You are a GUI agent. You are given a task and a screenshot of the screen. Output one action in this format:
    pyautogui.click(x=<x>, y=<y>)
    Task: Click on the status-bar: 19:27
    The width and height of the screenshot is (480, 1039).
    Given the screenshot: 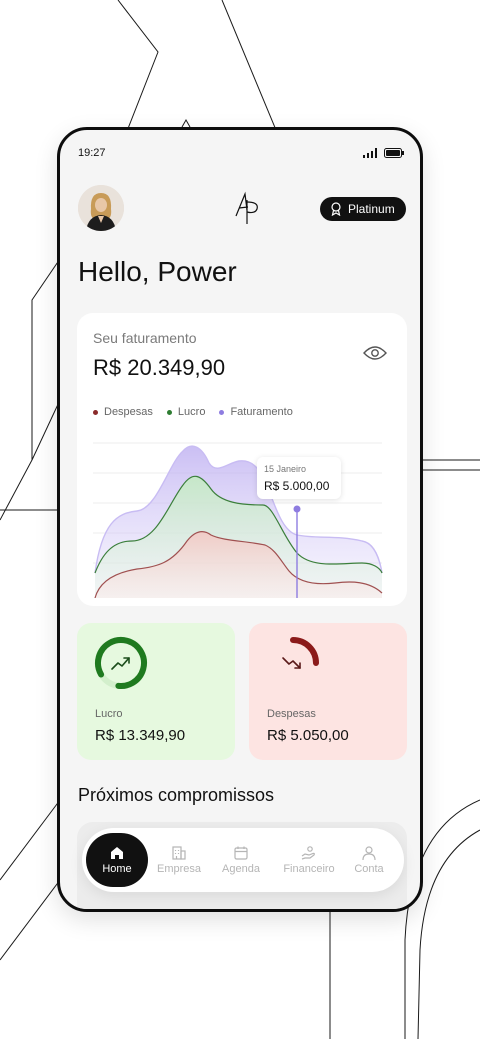 What is the action you would take?
    pyautogui.click(x=240, y=150)
    